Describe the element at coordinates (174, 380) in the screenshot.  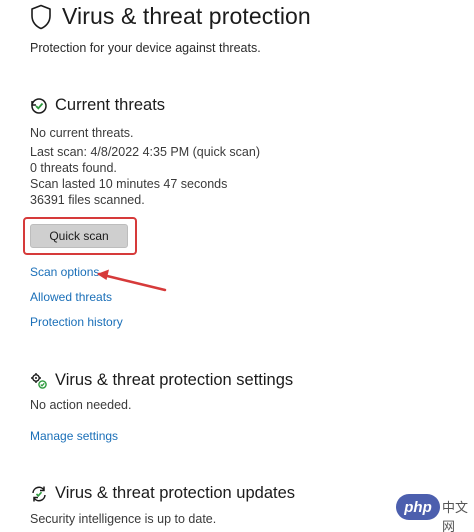
I see `protection-settings-title: Virus & threat protection settings` at that location.